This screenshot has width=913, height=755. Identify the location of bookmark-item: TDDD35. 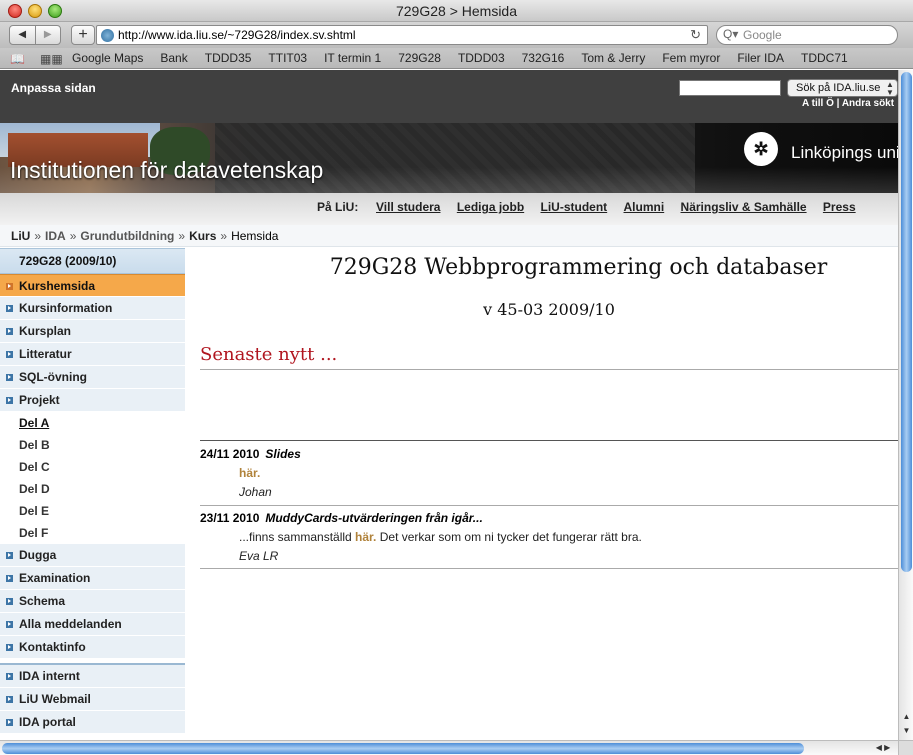
(228, 58).